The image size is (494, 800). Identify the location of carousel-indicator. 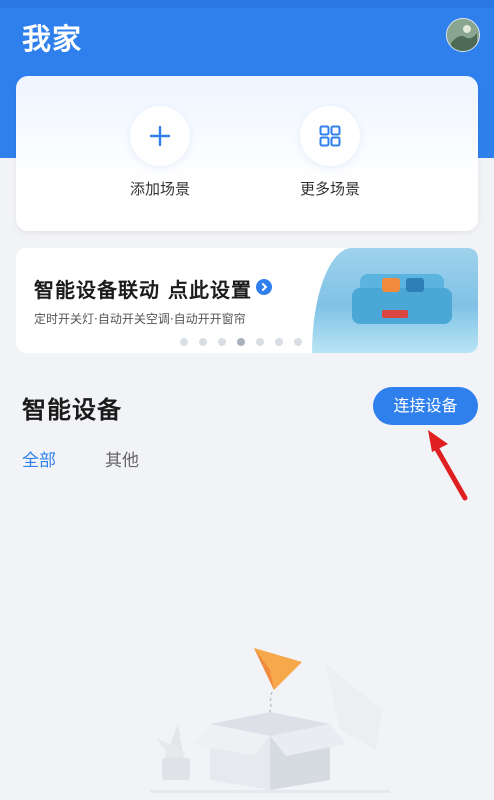
(241, 342).